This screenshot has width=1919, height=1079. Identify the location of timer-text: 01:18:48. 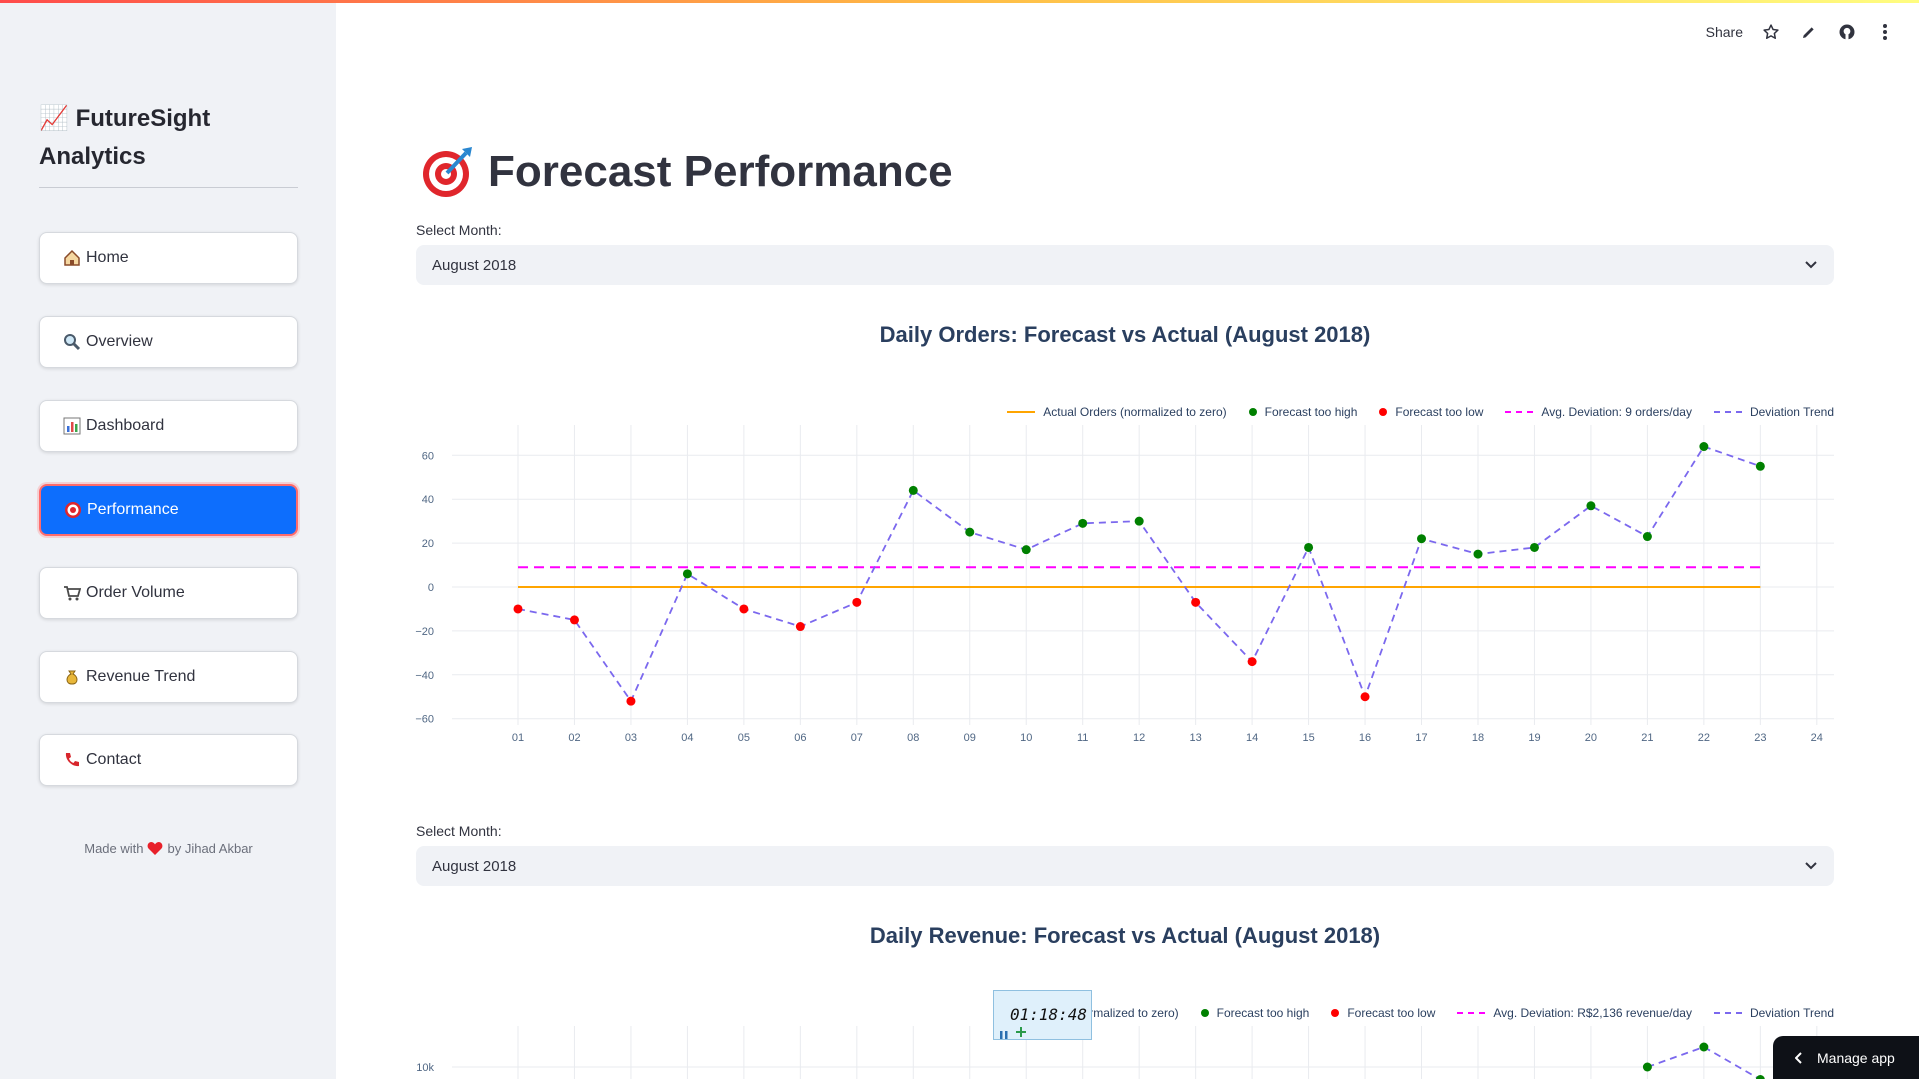
(1049, 1014).